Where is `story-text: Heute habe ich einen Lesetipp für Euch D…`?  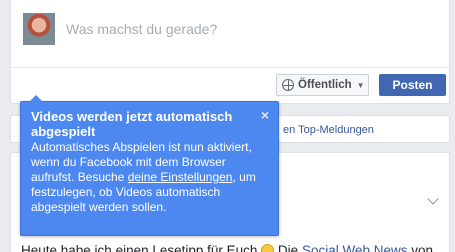 story-text: Heute habe ich einen Lesetipp für Euch D… is located at coordinates (227, 247).